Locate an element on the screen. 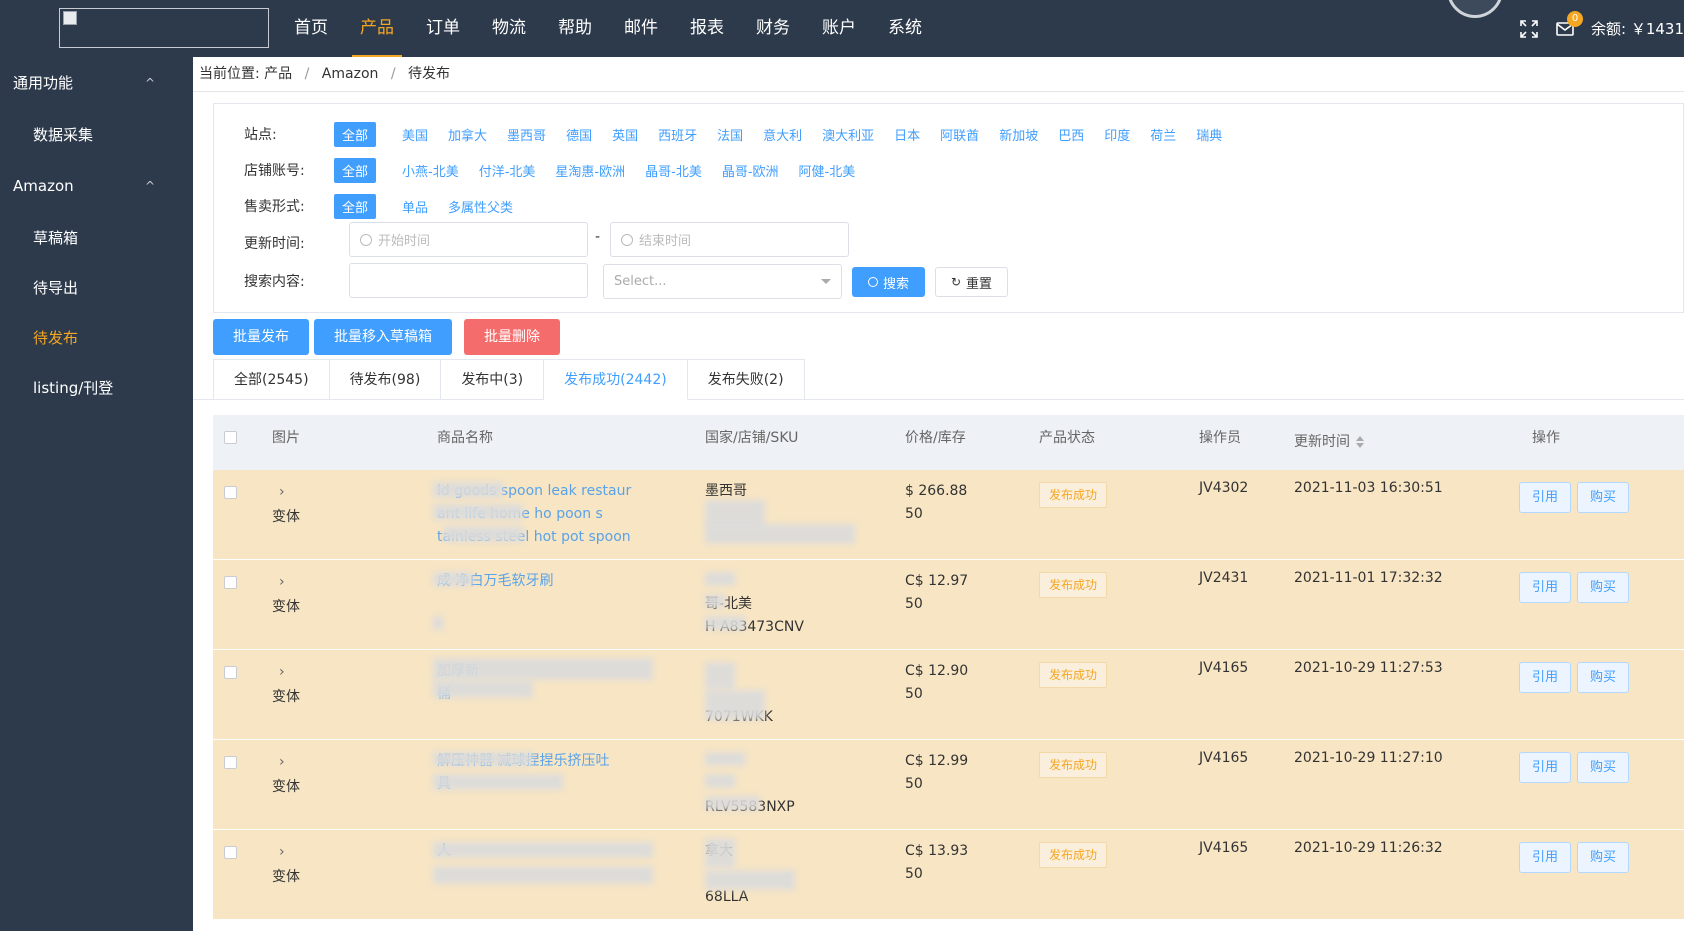  bulk-publish-button: 批量发布 is located at coordinates (261, 337).